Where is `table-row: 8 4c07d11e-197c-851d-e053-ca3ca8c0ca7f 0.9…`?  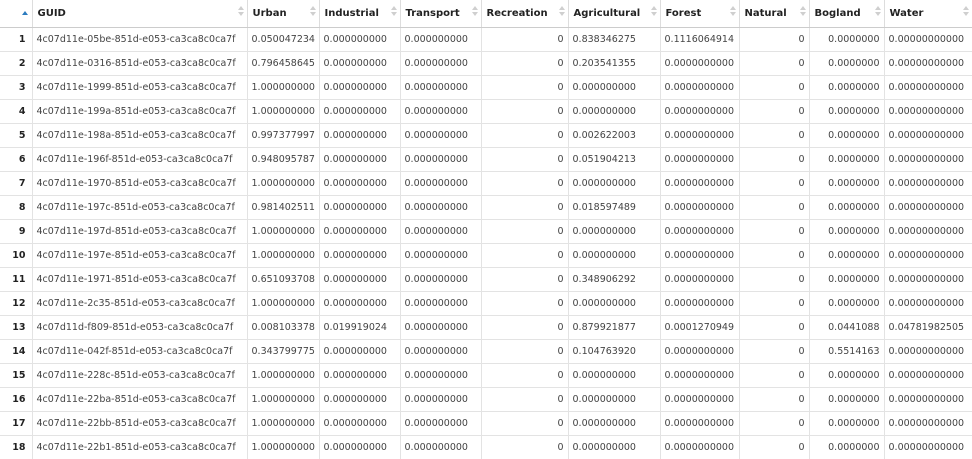
table-row: 8 4c07d11e-197c-851d-e053-ca3ca8c0ca7f 0.9… is located at coordinates (486, 207).